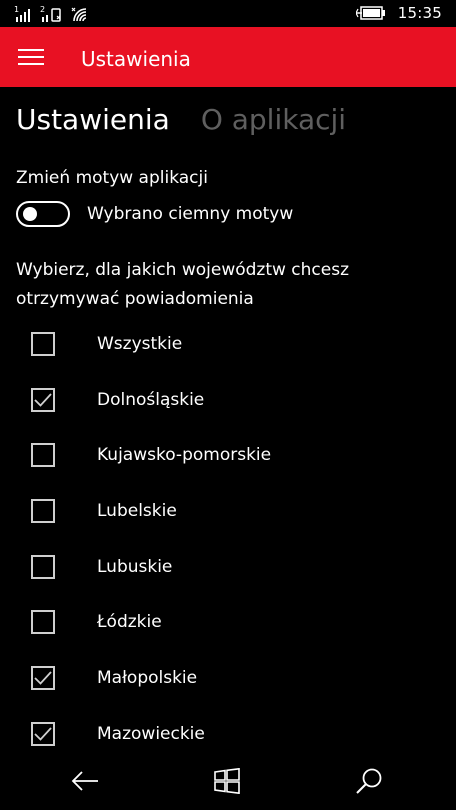 This screenshot has width=456, height=810. Describe the element at coordinates (151, 733) in the screenshot. I see `checkbox-label: Mazowieckie` at that location.